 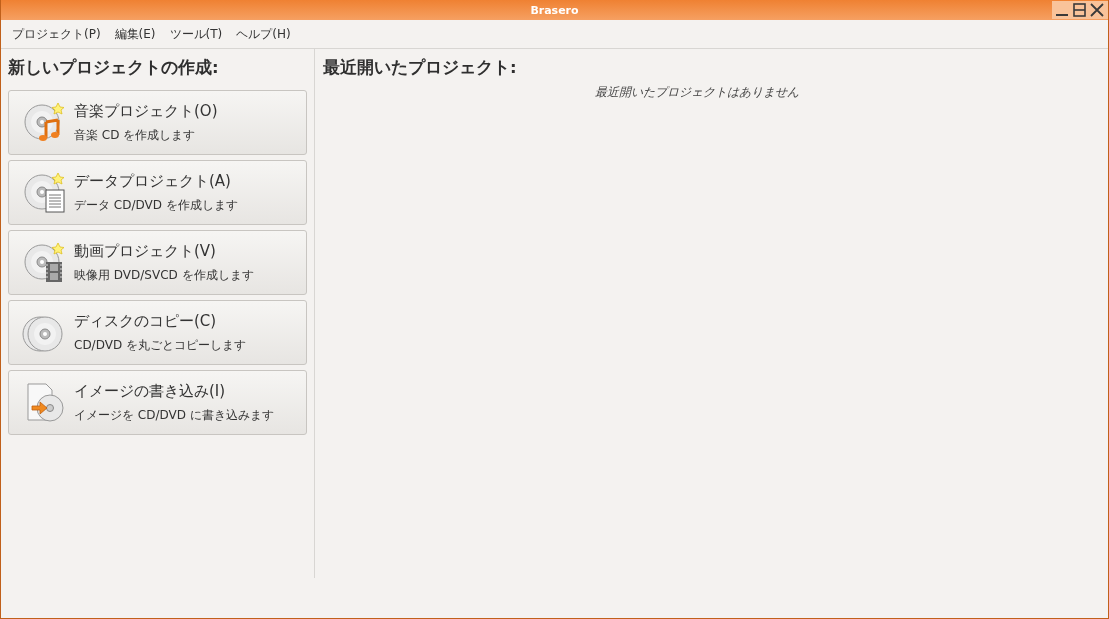 What do you see at coordinates (145, 251) in the screenshot?
I see `project-title: 動画プロジェクト(V)` at bounding box center [145, 251].